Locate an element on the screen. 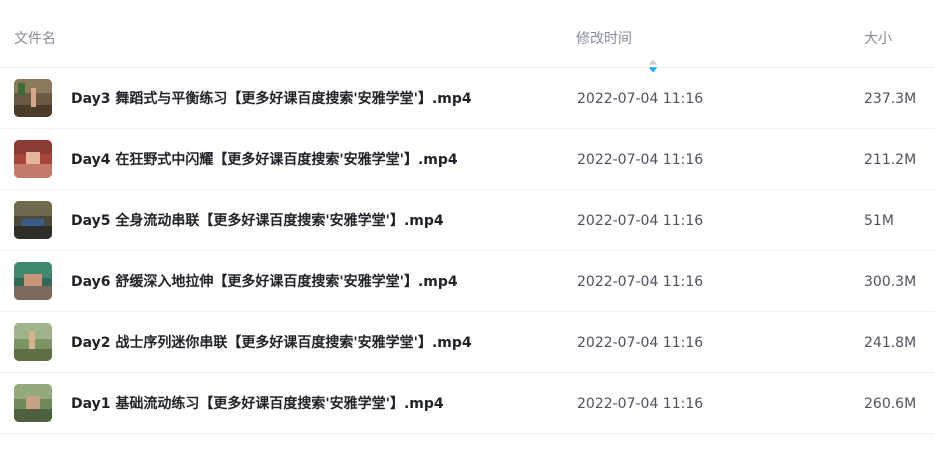 The height and width of the screenshot is (476, 935). file-name: Day4 在狂野式中闪耀【更多好课百度搜索'安雅学堂'】.mp4 is located at coordinates (264, 159).